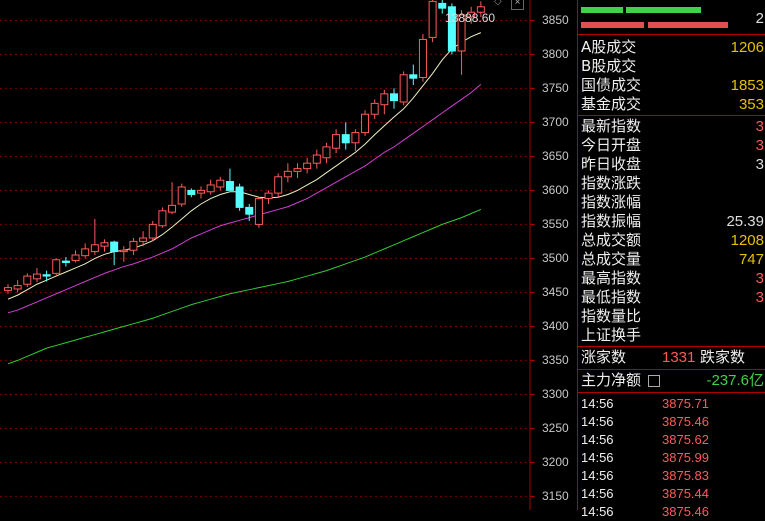 The height and width of the screenshot is (521, 765). What do you see at coordinates (747, 47) in the screenshot?
I see `a-share-value: 1206` at bounding box center [747, 47].